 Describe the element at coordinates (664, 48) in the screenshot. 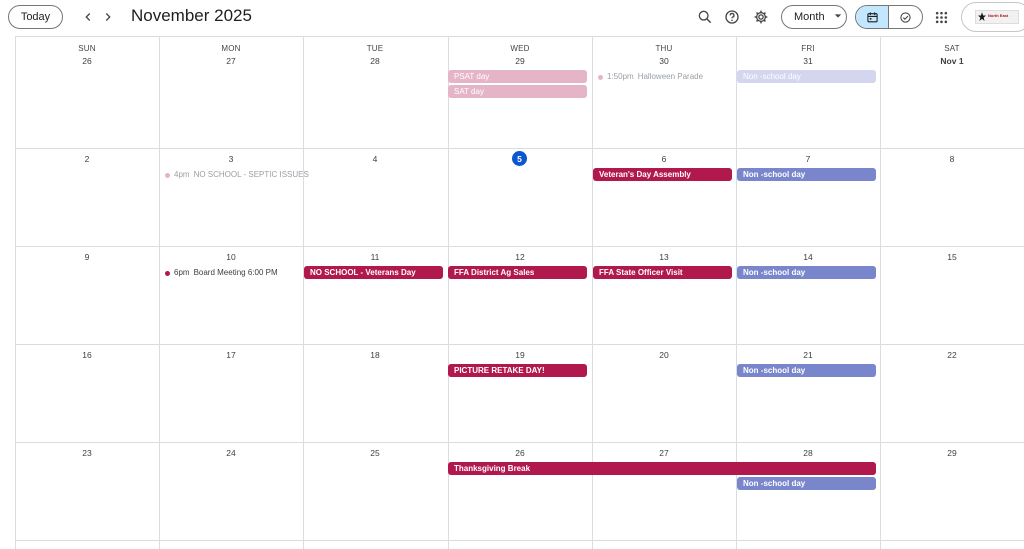

I see `day-of-week-thu: THU` at that location.